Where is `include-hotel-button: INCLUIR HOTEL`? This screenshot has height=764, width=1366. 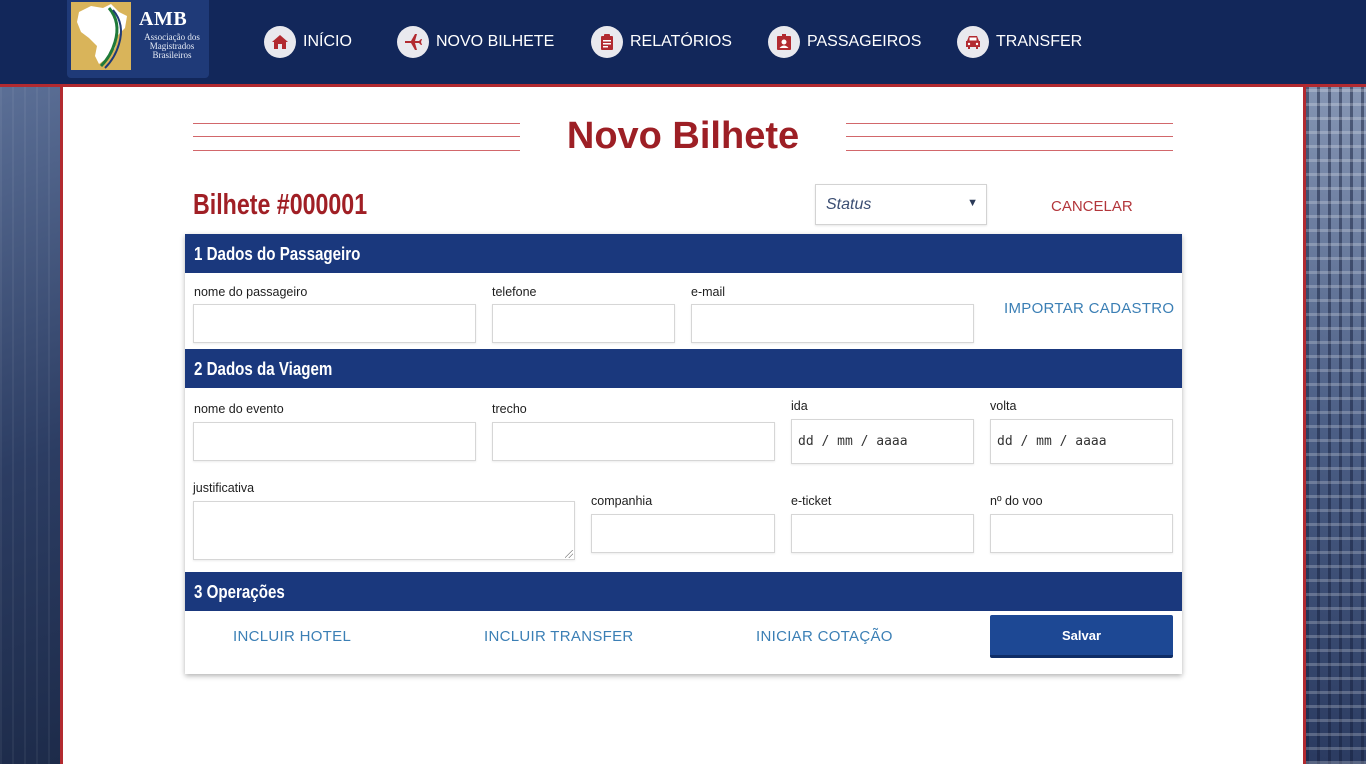 include-hotel-button: INCLUIR HOTEL is located at coordinates (292, 636).